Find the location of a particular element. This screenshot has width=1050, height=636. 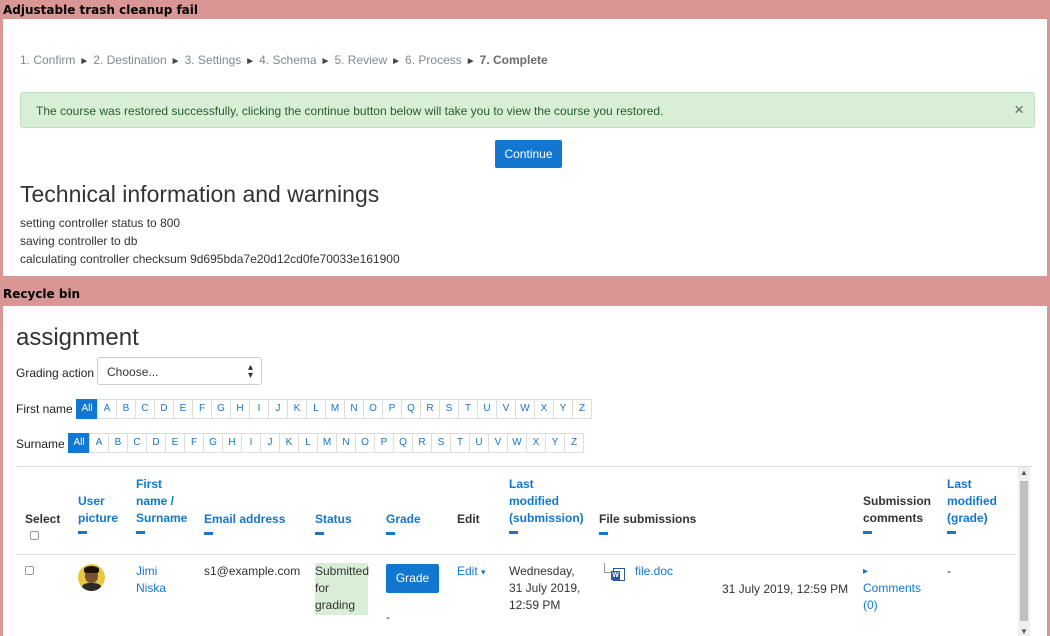

fn-letter-w: W is located at coordinates (525, 409).